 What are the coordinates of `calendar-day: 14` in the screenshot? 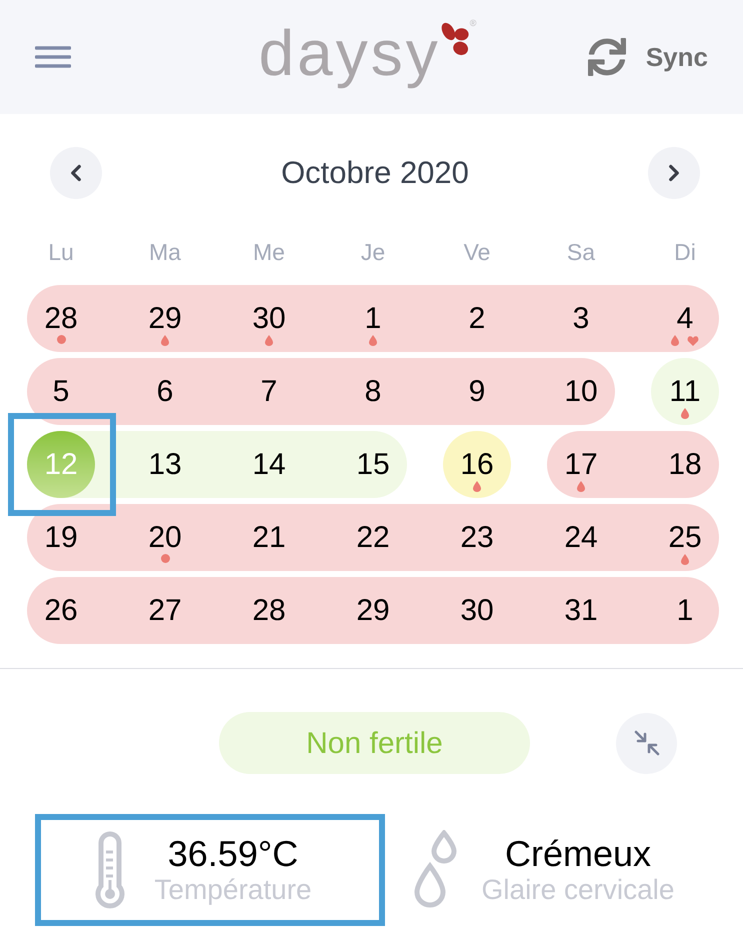 It's located at (269, 464).